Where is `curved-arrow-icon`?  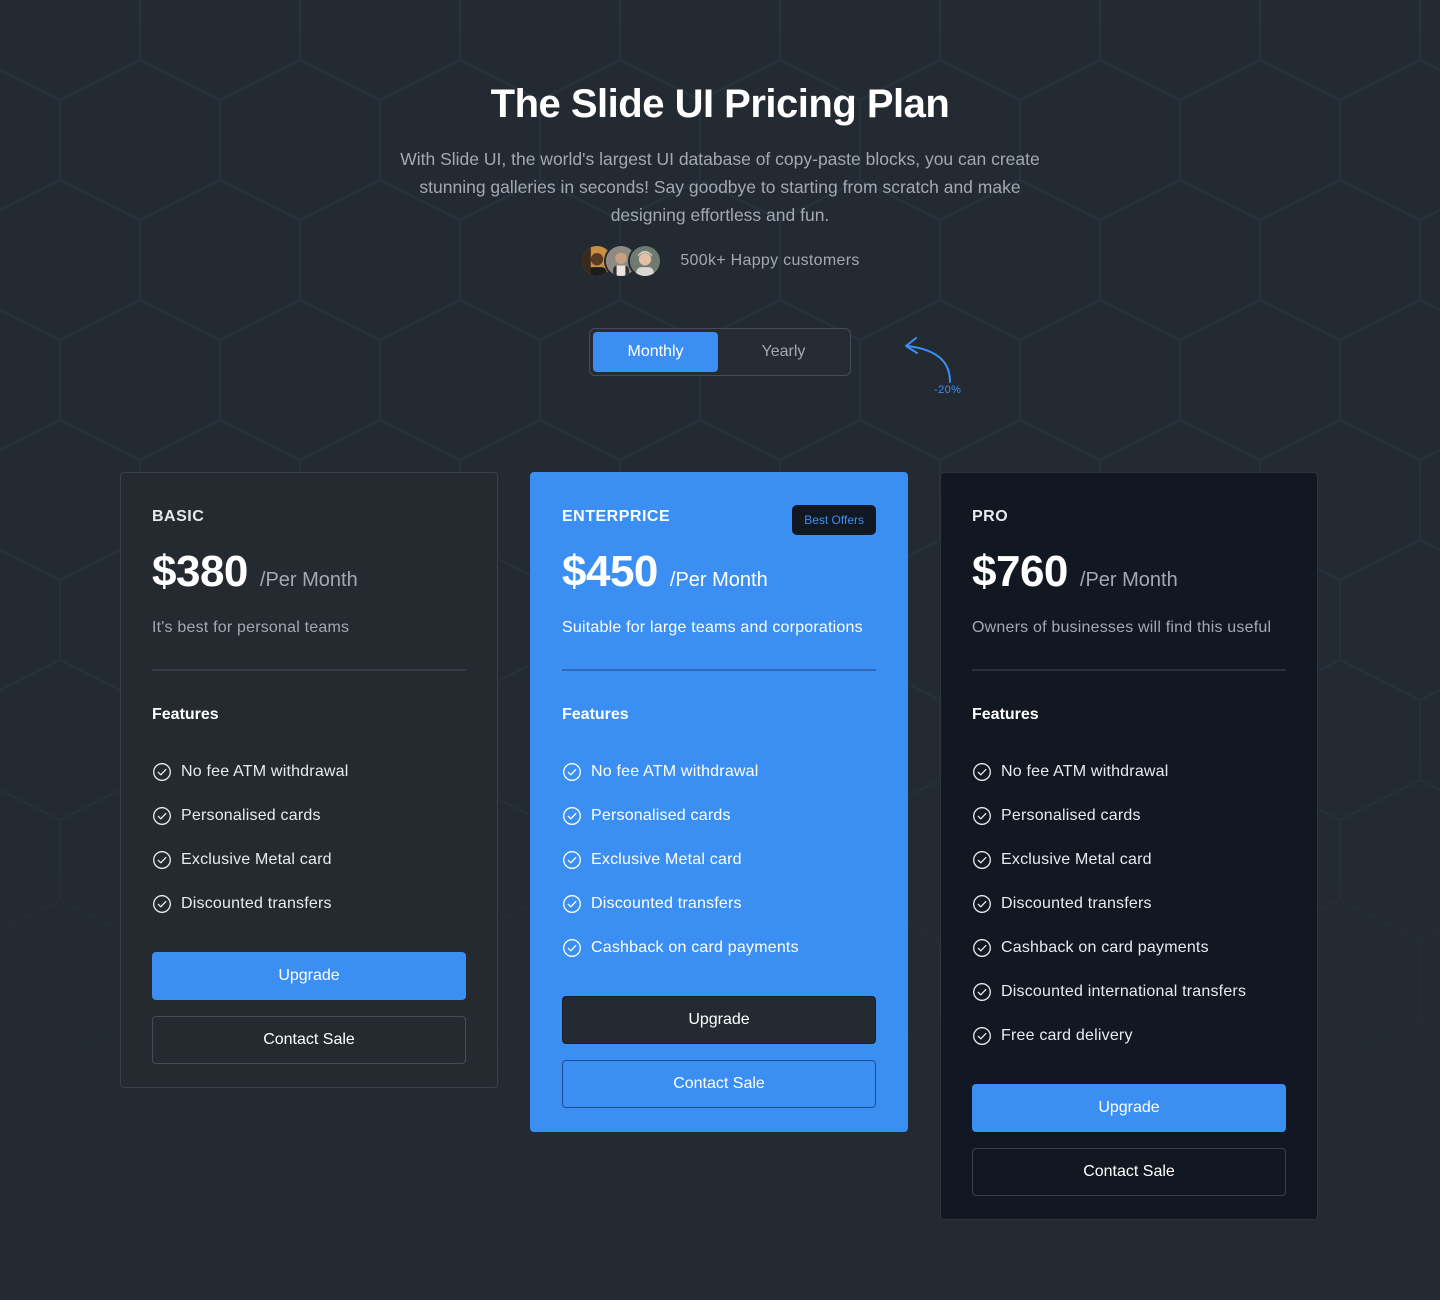
curved-arrow-icon is located at coordinates (928, 360).